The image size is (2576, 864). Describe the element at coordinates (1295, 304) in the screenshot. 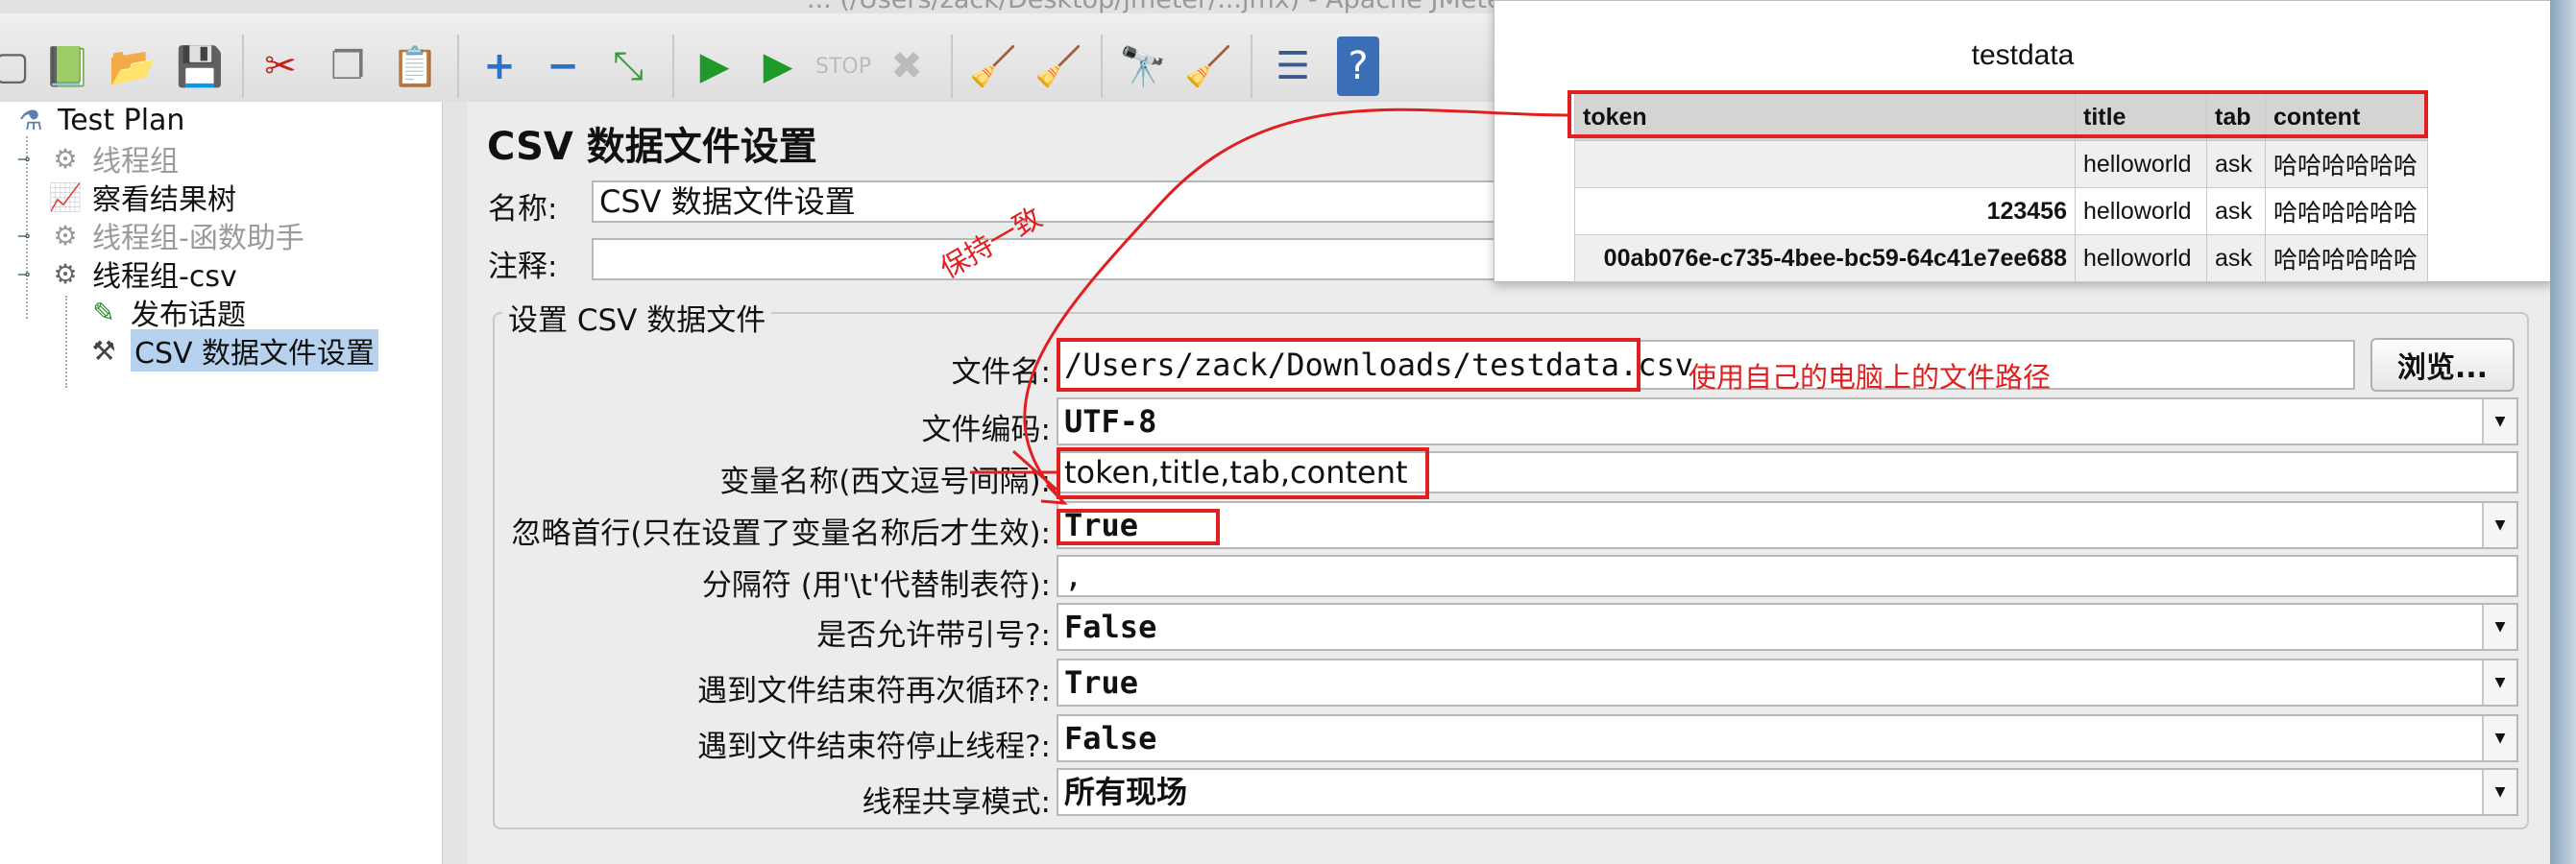

I see `annotation-arrow-curve` at that location.